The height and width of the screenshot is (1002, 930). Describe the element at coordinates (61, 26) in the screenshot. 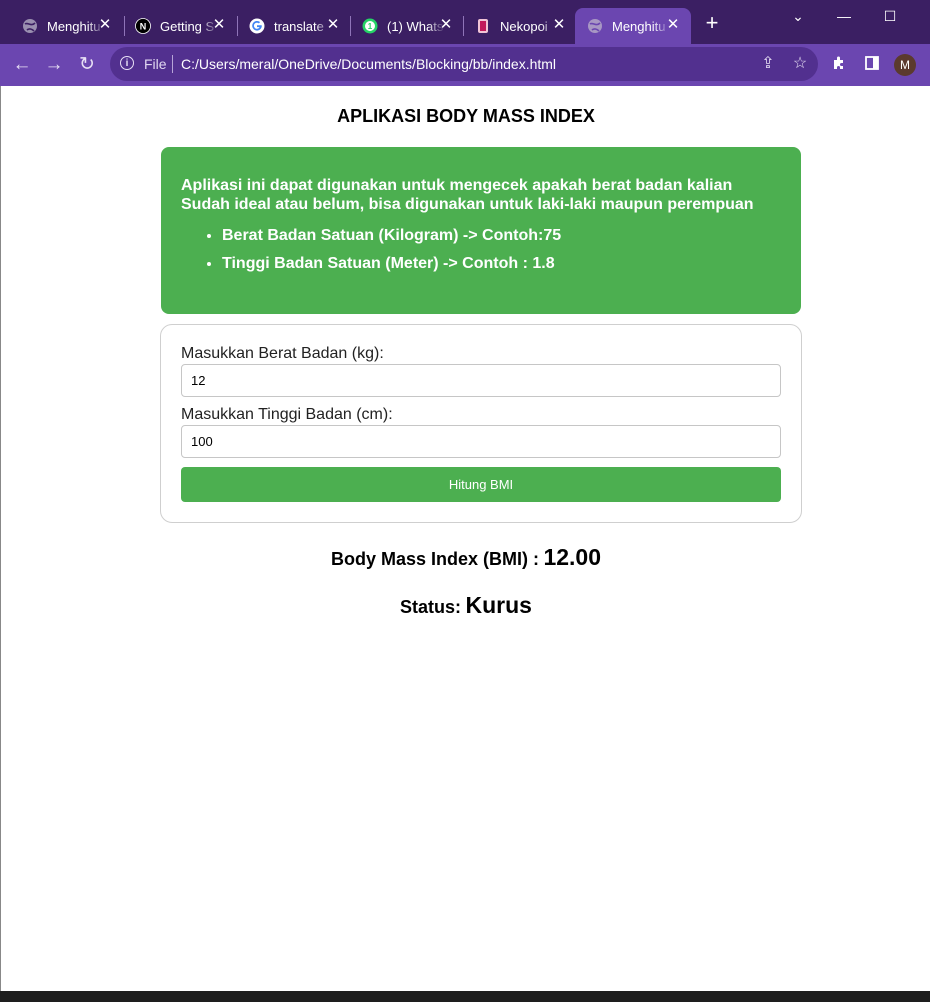

I see `tab-menghitung-1: Menghitu ✕` at that location.